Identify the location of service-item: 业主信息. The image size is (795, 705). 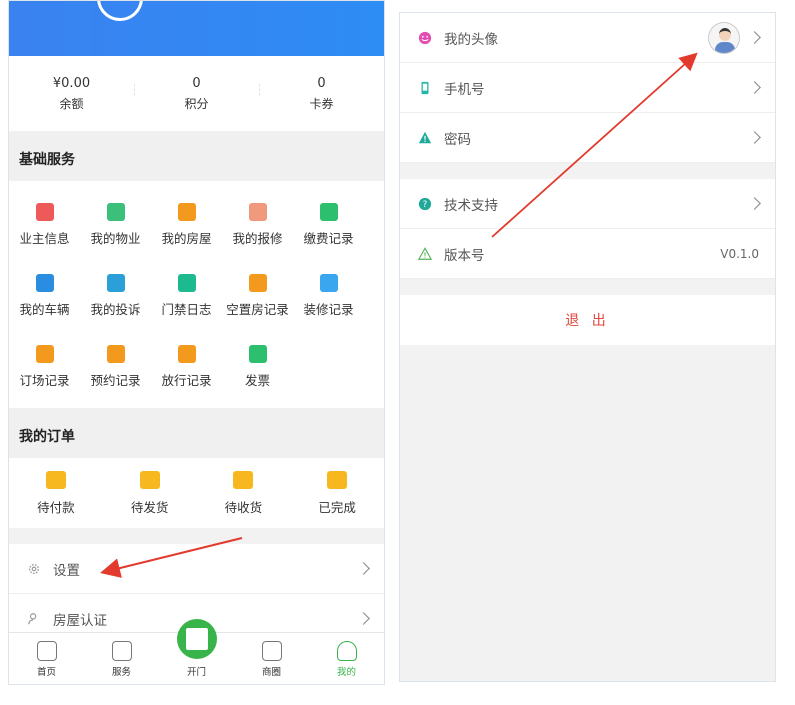
(44, 224).